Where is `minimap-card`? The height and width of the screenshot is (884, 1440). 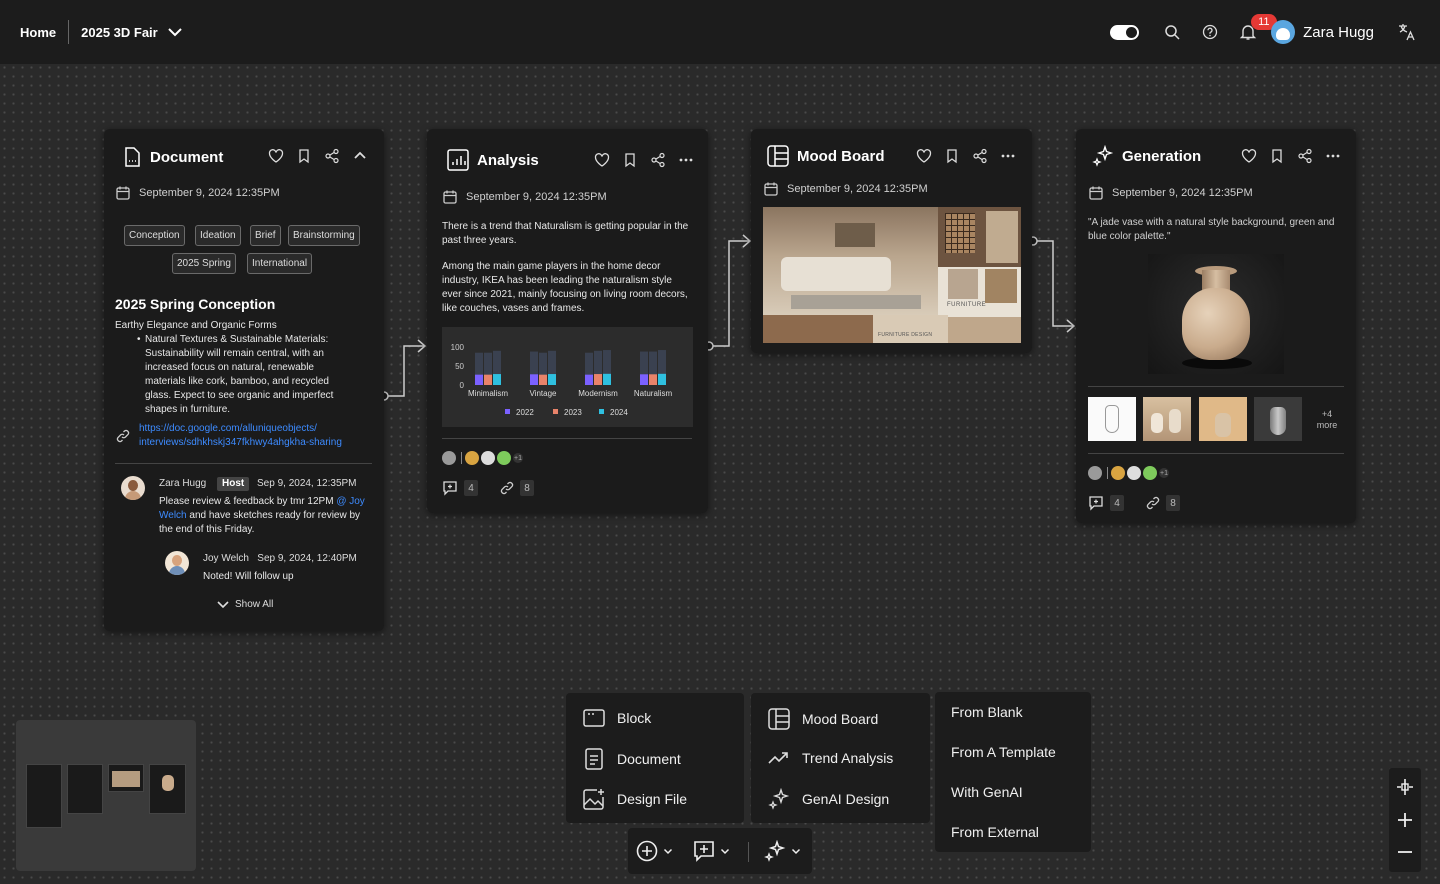
minimap-card is located at coordinates (126, 778).